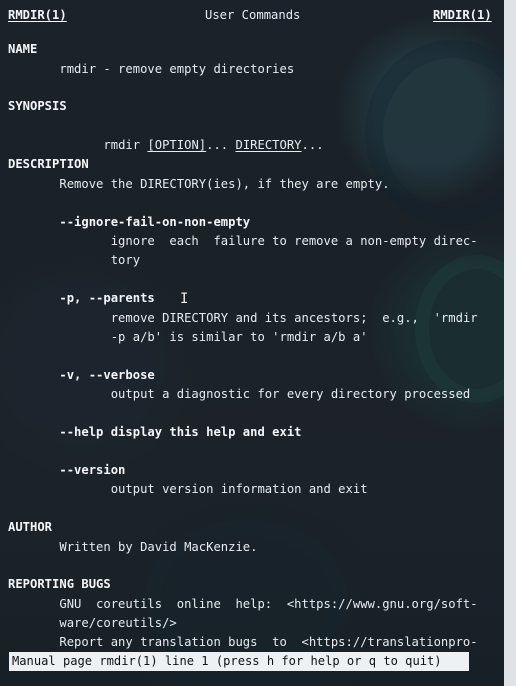 This screenshot has height=686, width=516. I want to click on header-center: User Commands, so click(253, 15).